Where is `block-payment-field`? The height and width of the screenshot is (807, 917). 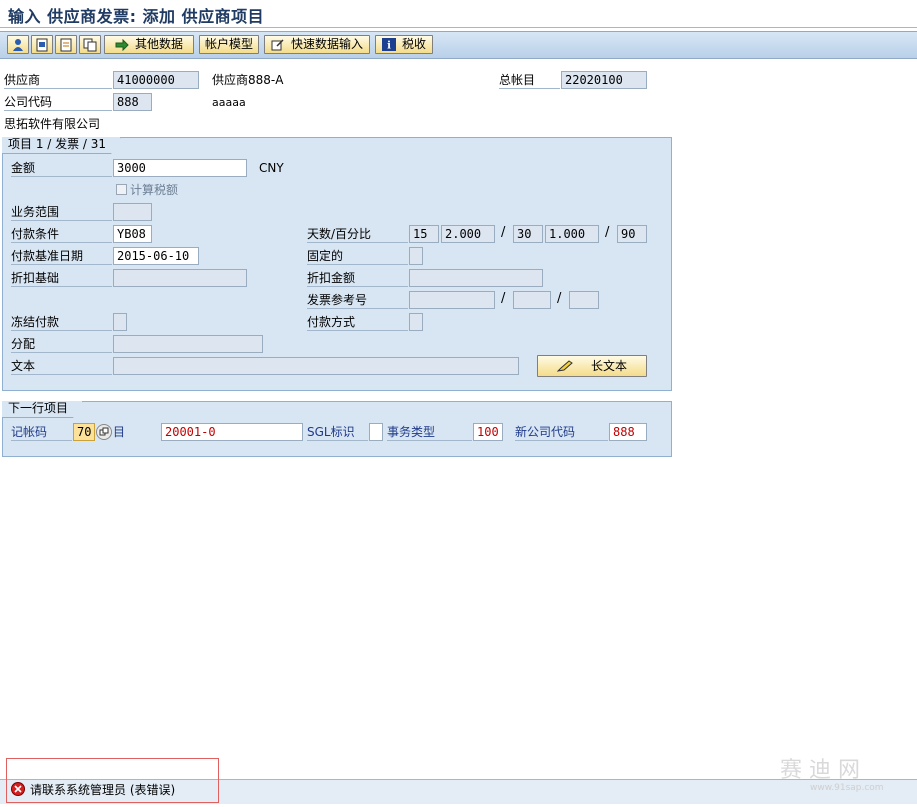
block-payment-field is located at coordinates (120, 322).